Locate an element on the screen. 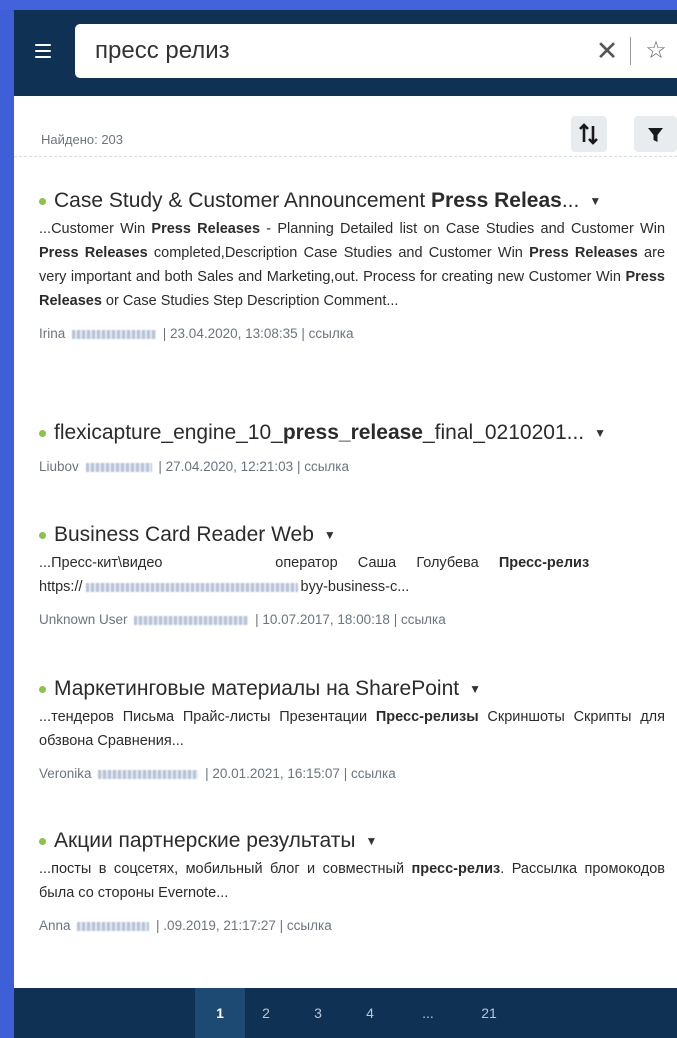 The image size is (677, 1038). result-meta: Irina | 23.04.2020, 13:08:35 | ссылка is located at coordinates (352, 333).